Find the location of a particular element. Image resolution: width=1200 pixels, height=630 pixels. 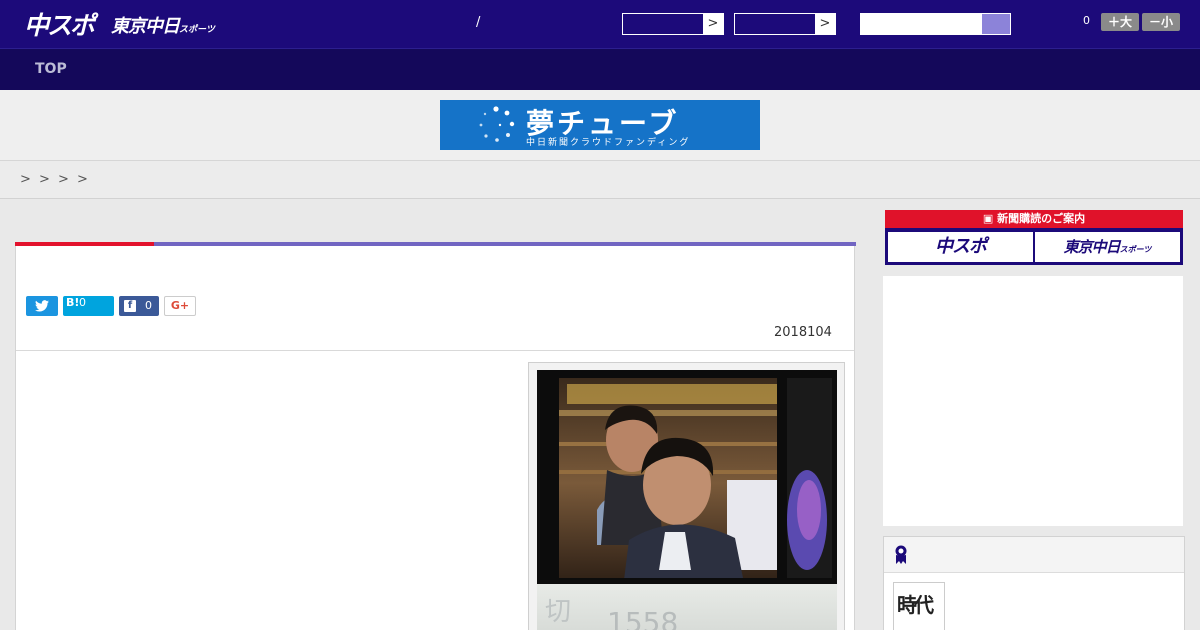

subscribe-tokyo-chunichi-button: 東京中日スポーツ is located at coordinates (1107, 247).